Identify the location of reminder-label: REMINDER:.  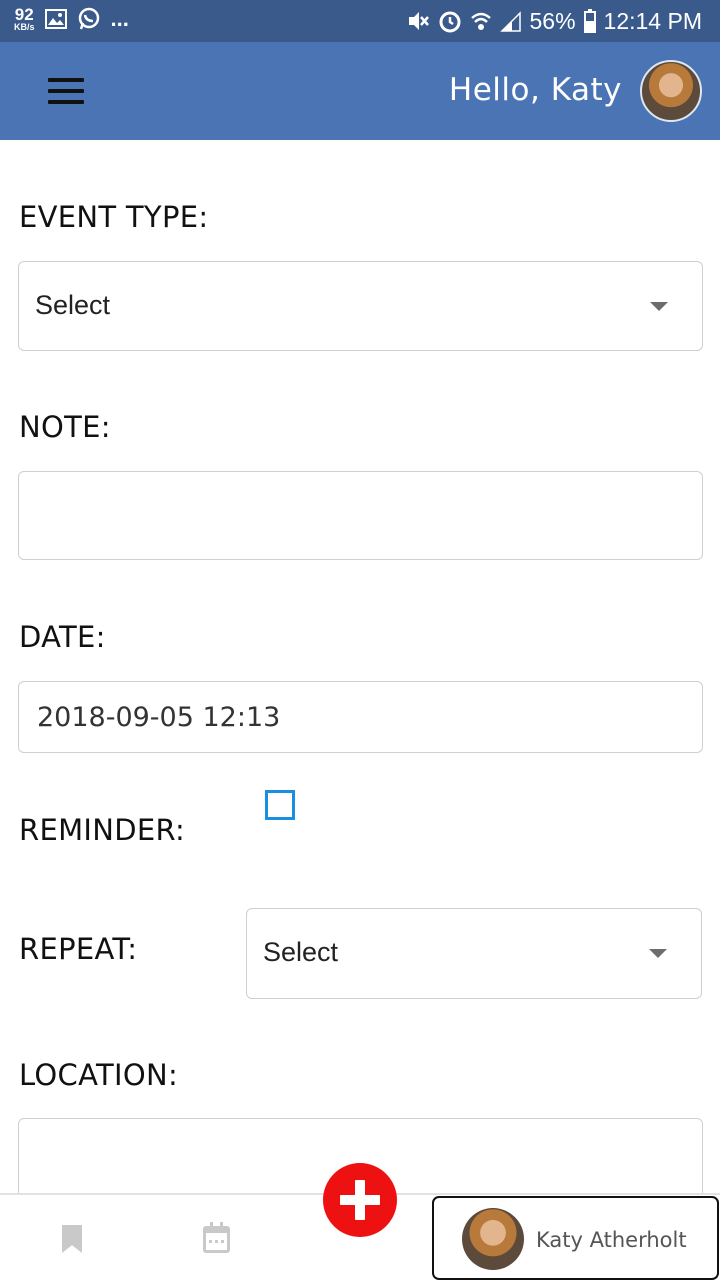
(102, 830).